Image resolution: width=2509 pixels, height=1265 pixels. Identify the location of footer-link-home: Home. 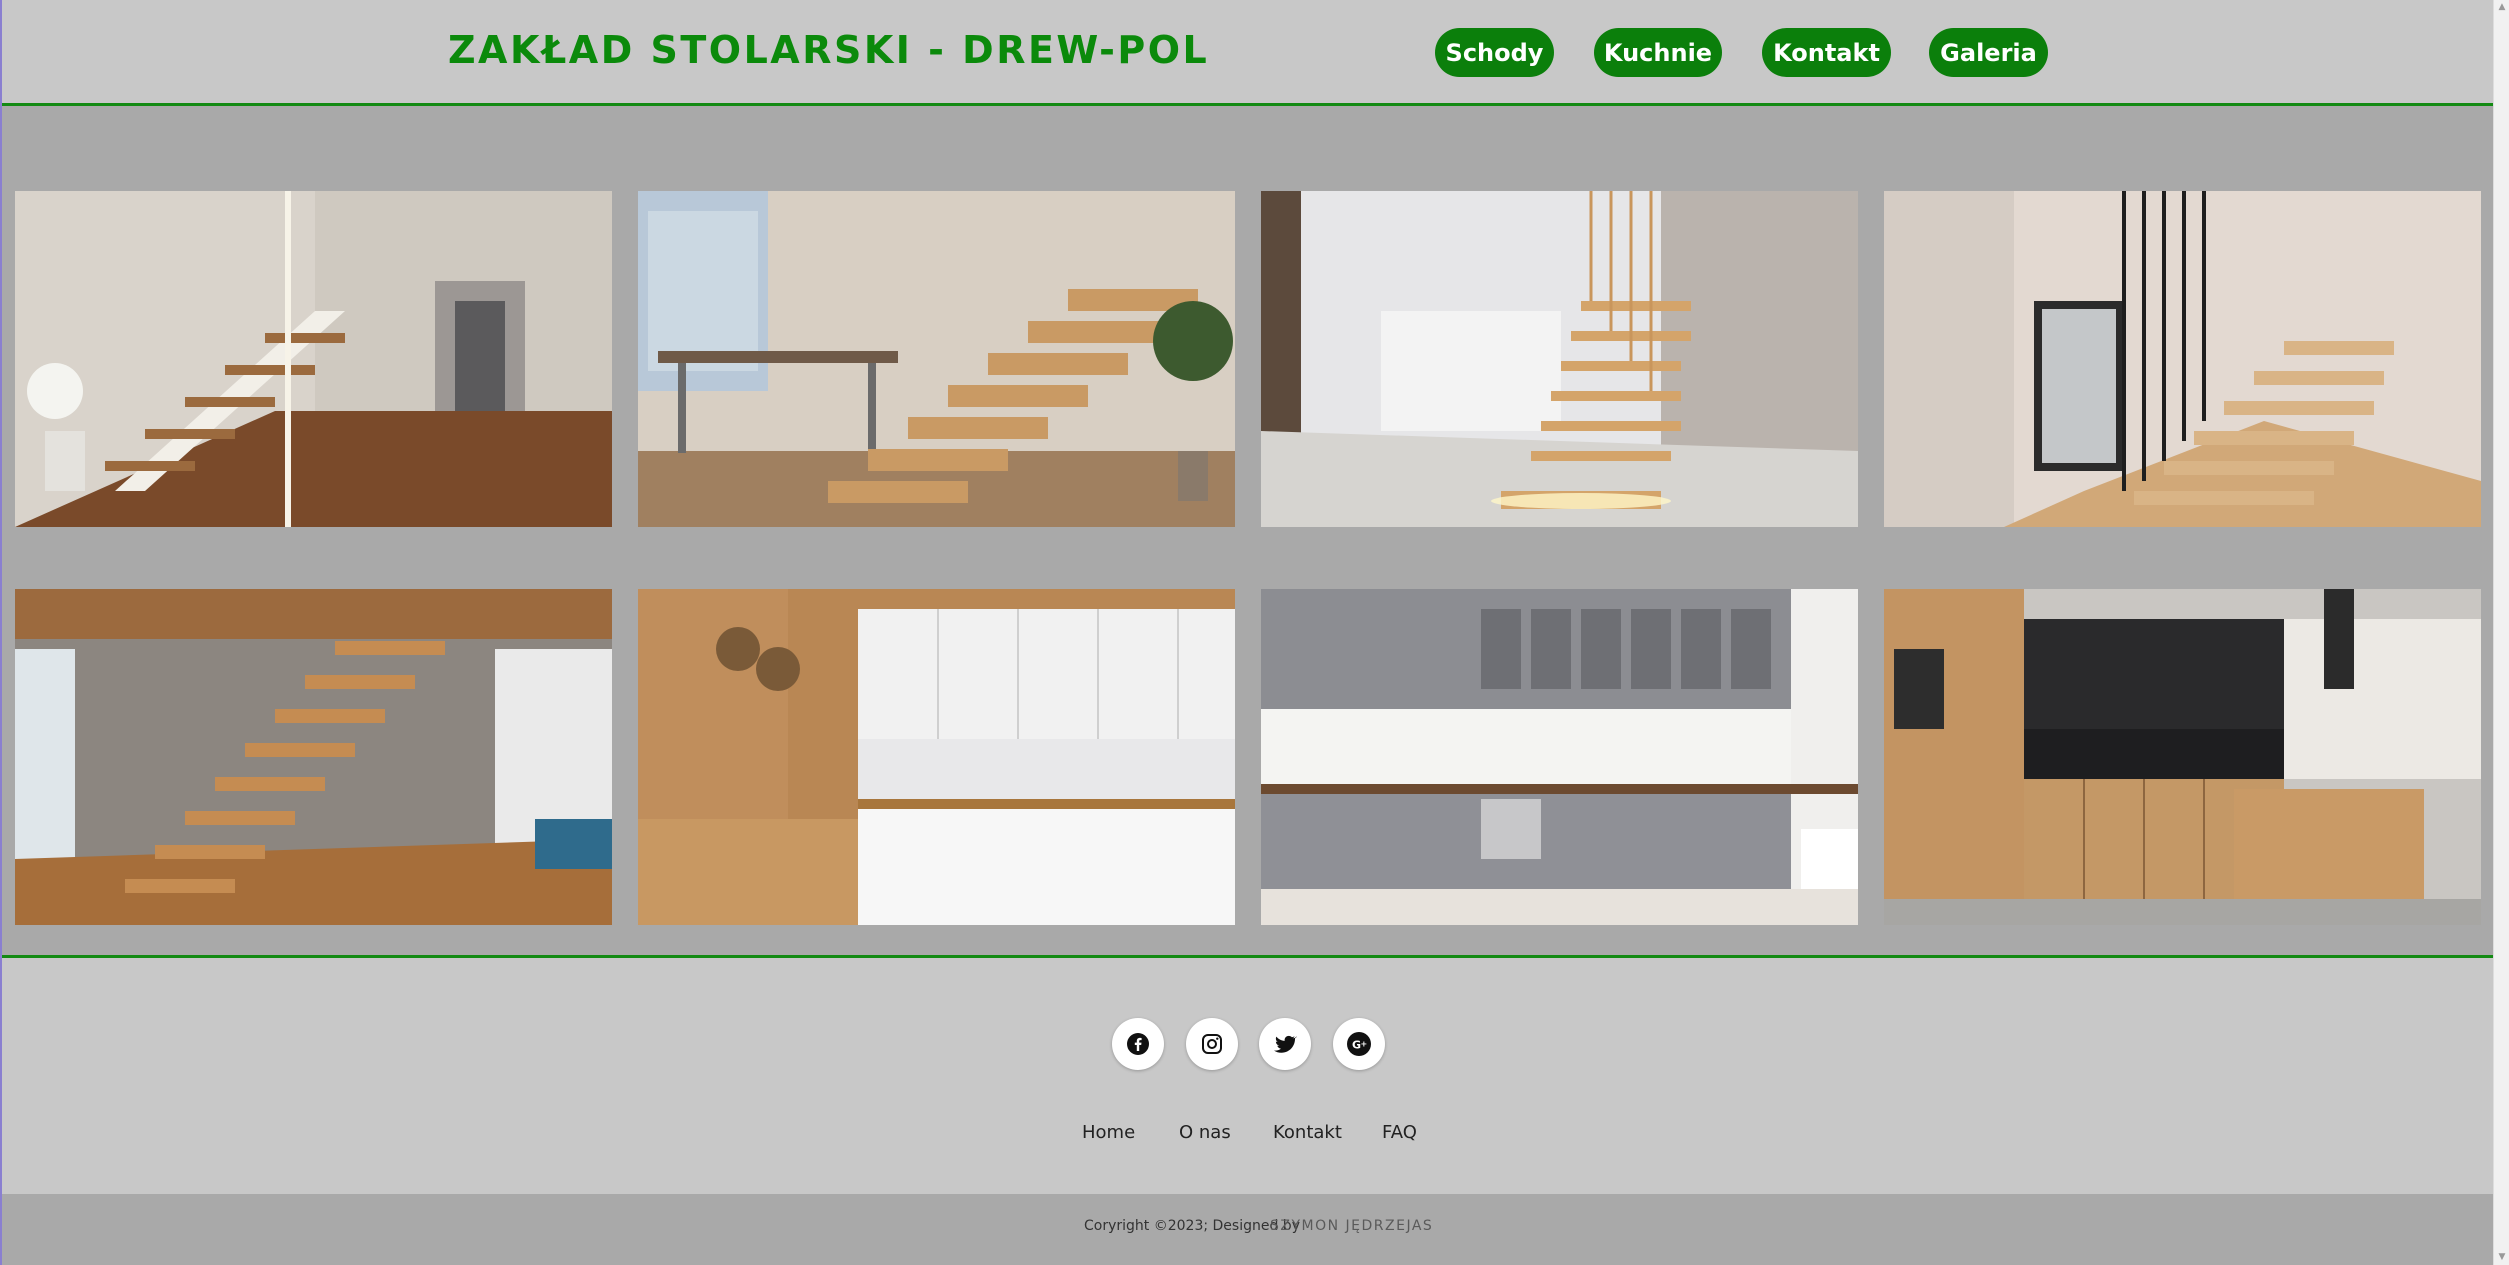
(1108, 1132).